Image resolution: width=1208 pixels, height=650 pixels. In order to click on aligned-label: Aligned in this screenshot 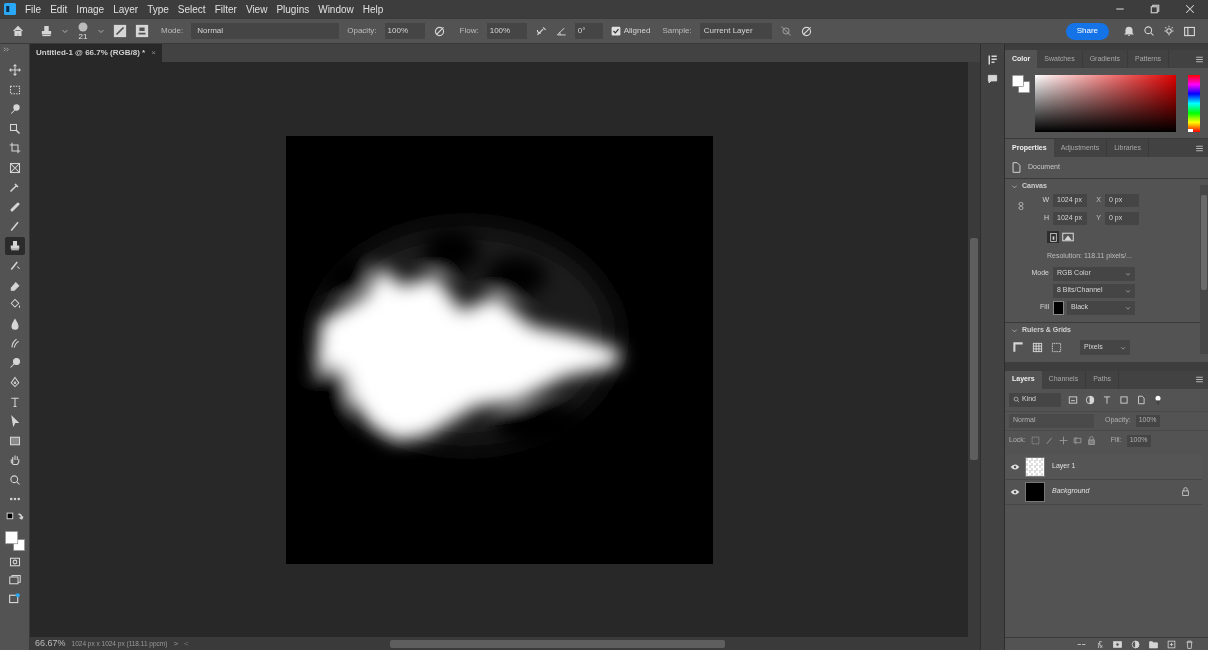, I will do `click(637, 31)`.